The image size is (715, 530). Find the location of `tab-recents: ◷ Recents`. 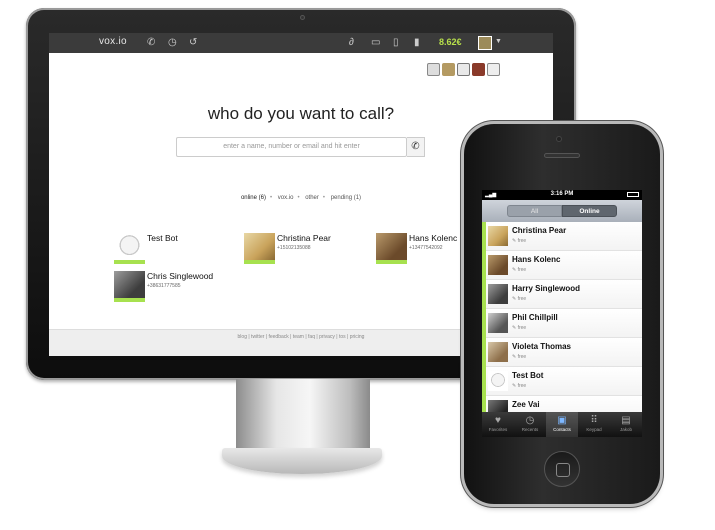

tab-recents: ◷ Recents is located at coordinates (530, 424).